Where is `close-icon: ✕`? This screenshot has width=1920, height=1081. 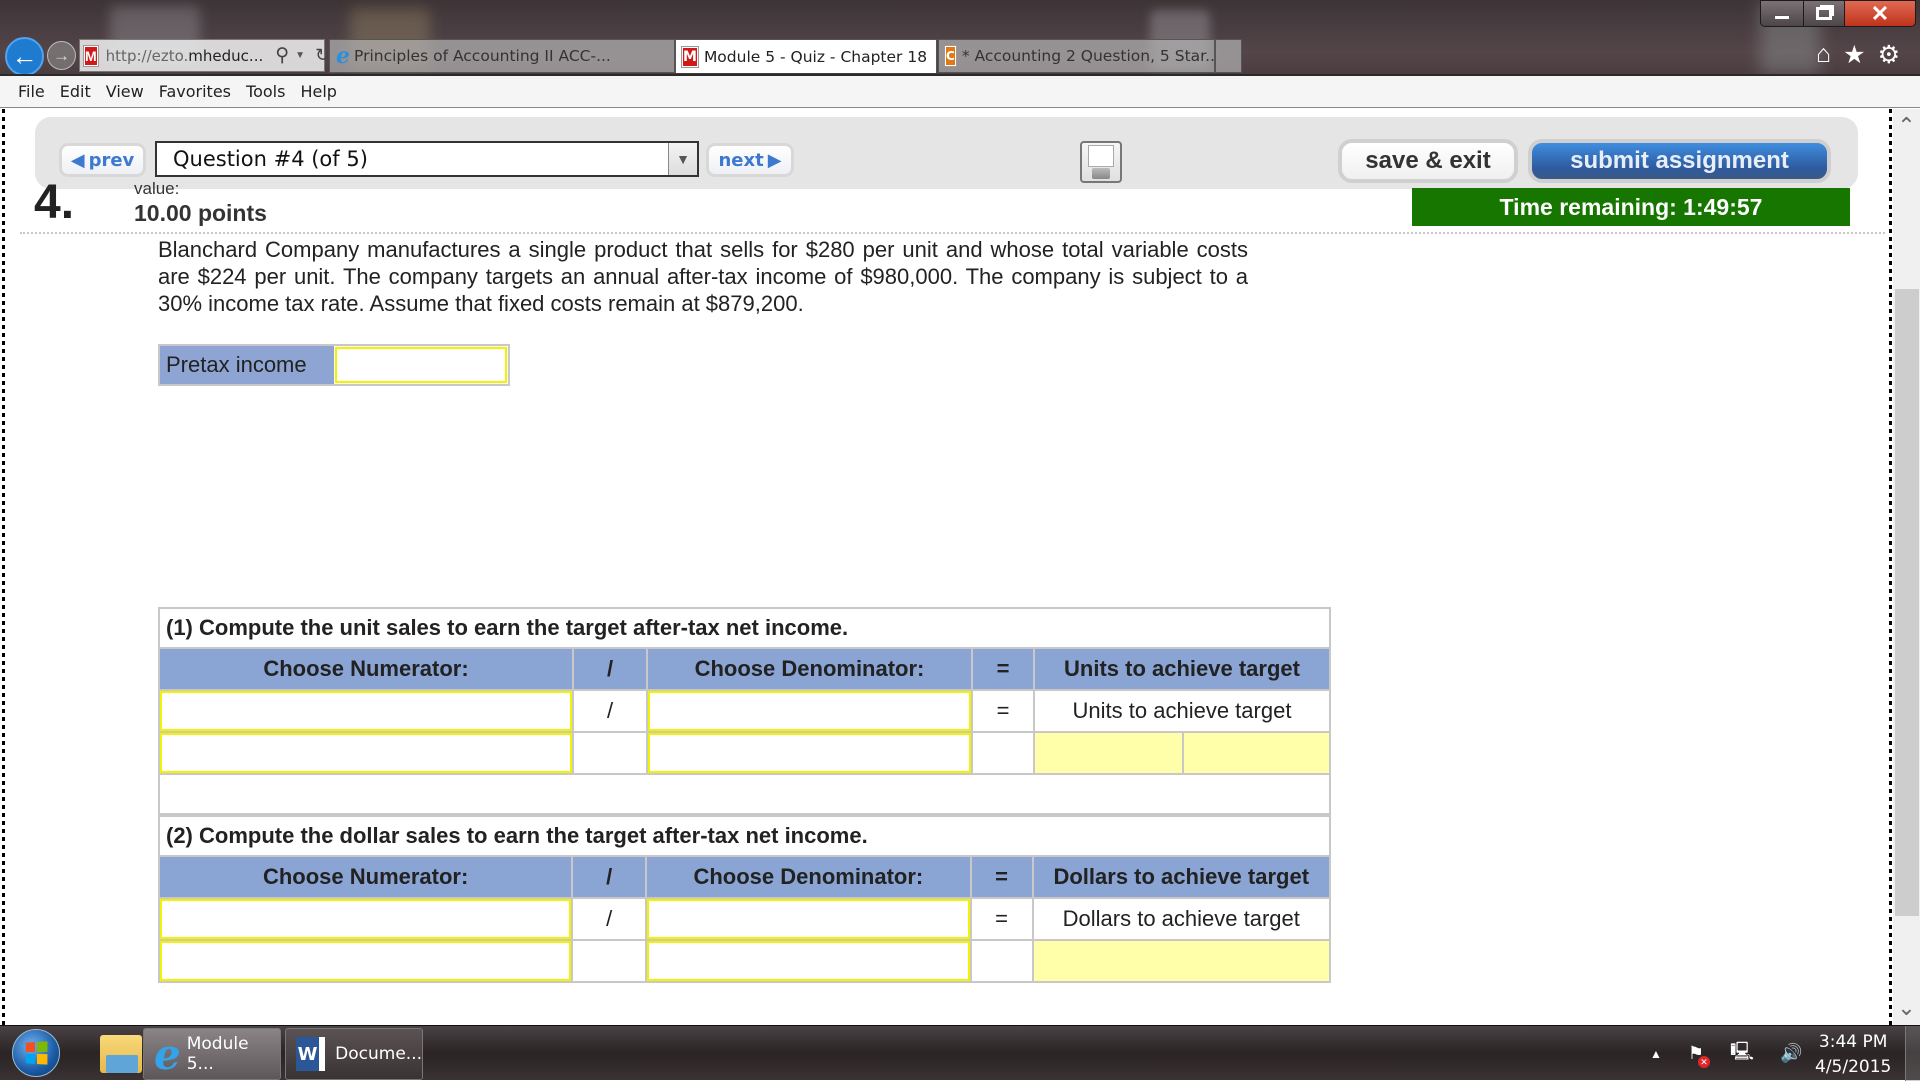
close-icon: ✕ is located at coordinates (1880, 13).